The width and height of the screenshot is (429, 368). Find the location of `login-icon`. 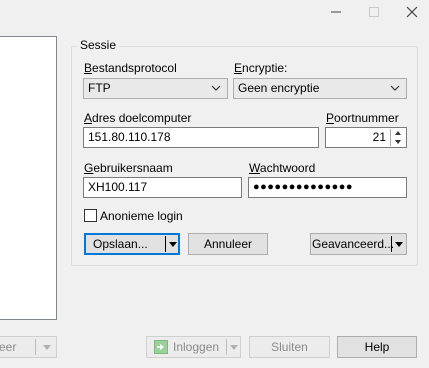

login-icon is located at coordinates (161, 347).